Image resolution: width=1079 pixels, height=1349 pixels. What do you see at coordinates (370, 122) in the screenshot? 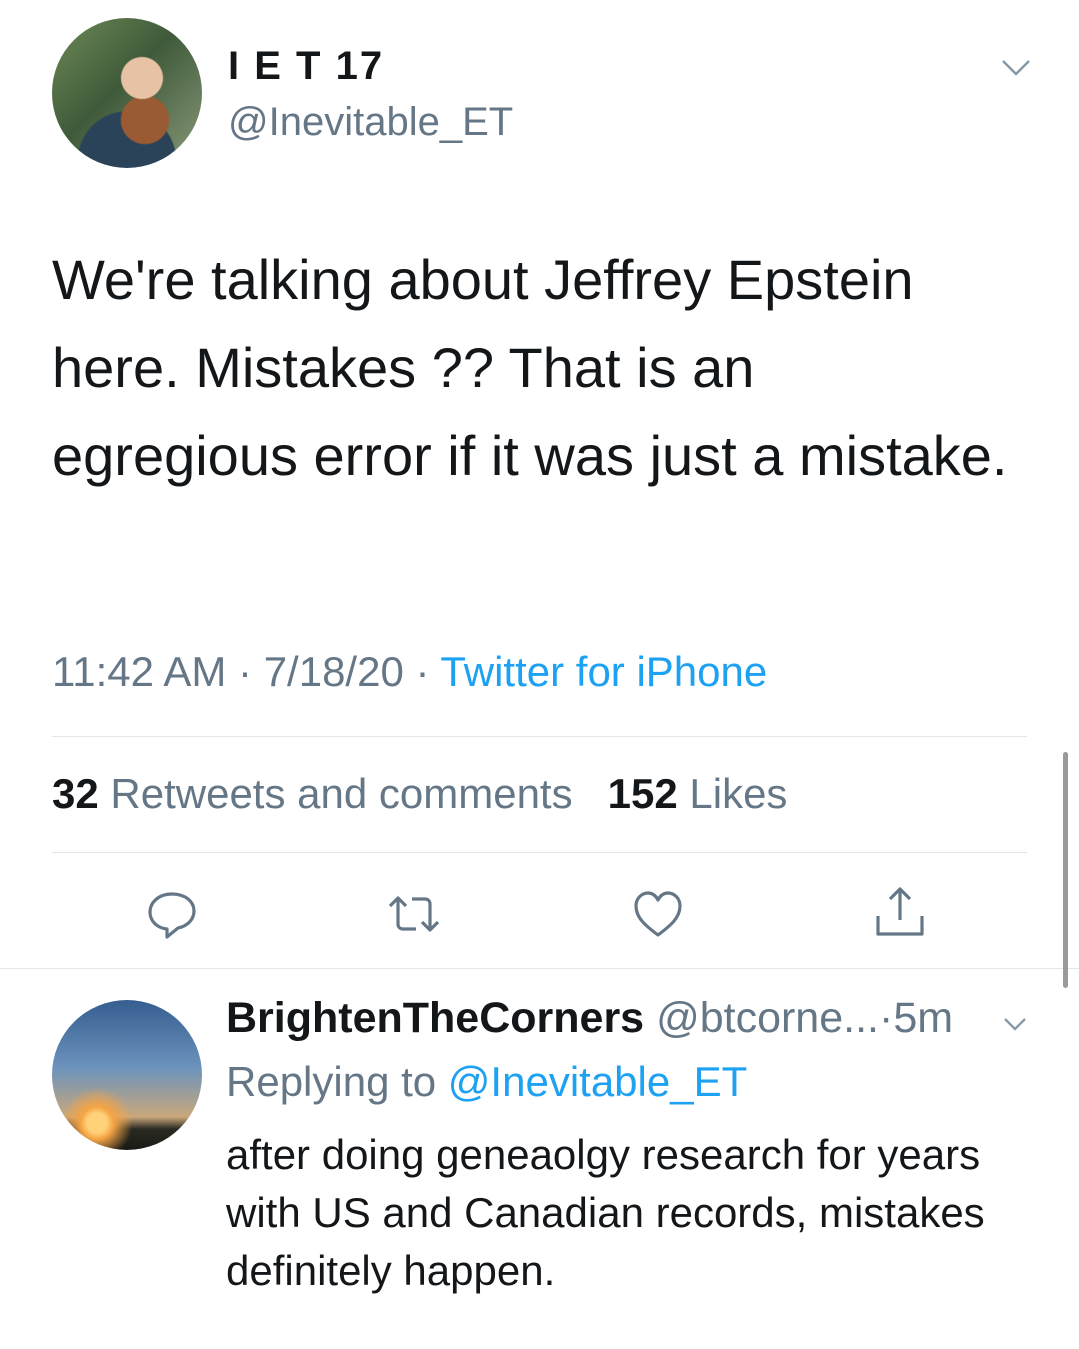
I see `author-handle: @Inevitable_ET` at bounding box center [370, 122].